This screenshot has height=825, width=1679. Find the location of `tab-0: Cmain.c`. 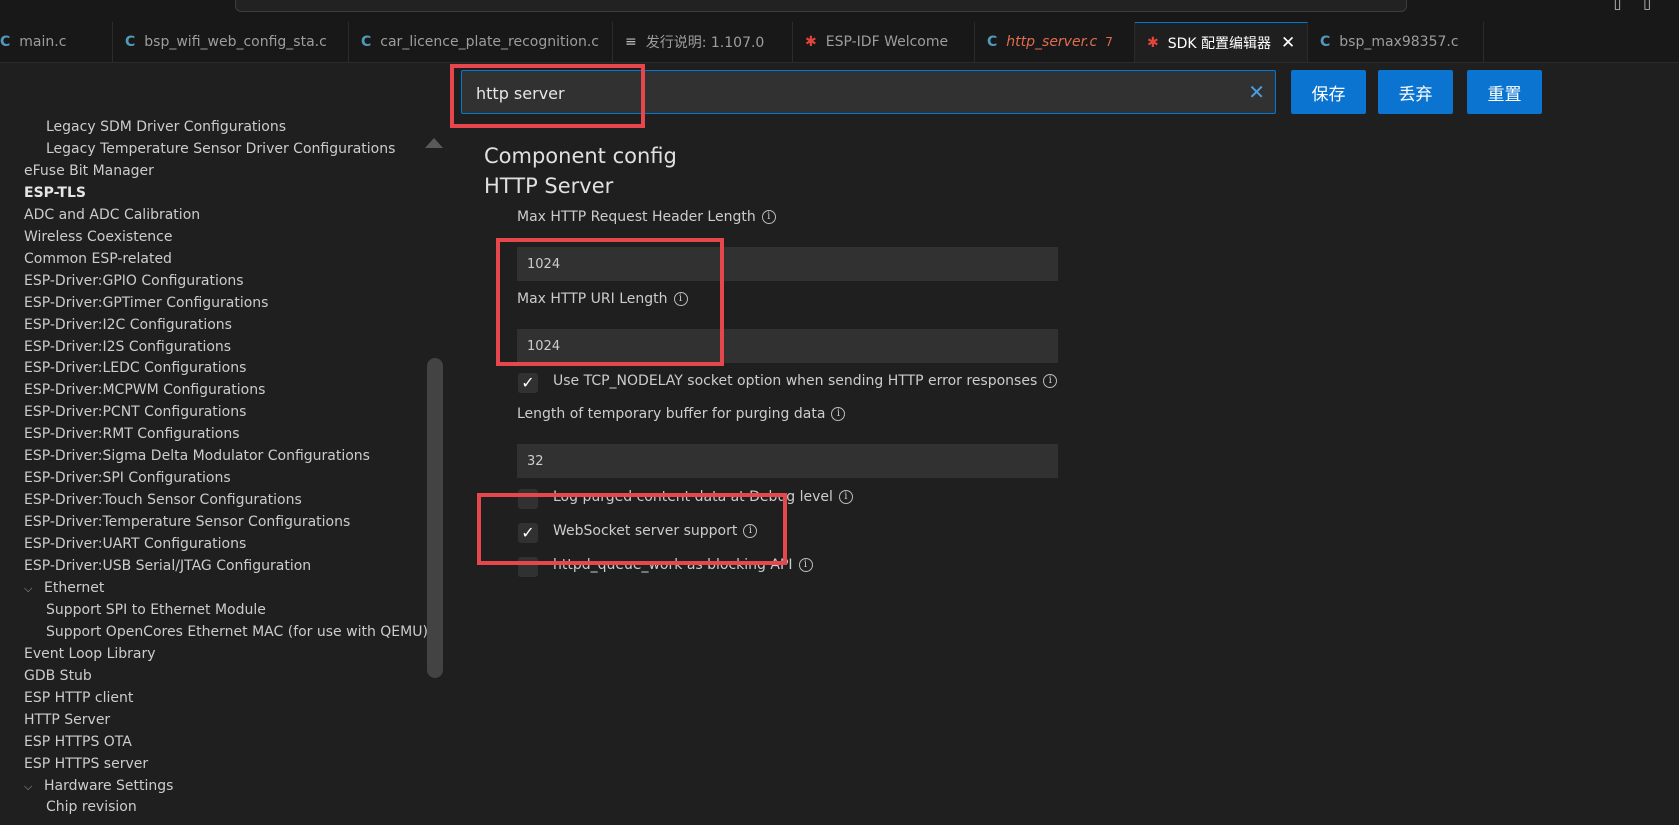

tab-0: Cmain.c is located at coordinates (56, 42).